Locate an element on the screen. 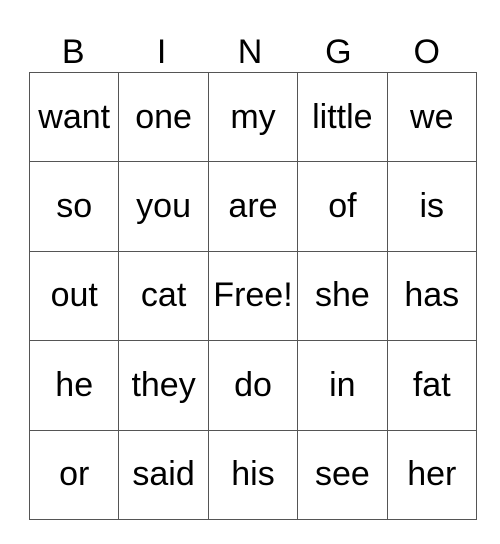 The height and width of the screenshot is (544, 500). bingo-cell: out is located at coordinates (74, 296).